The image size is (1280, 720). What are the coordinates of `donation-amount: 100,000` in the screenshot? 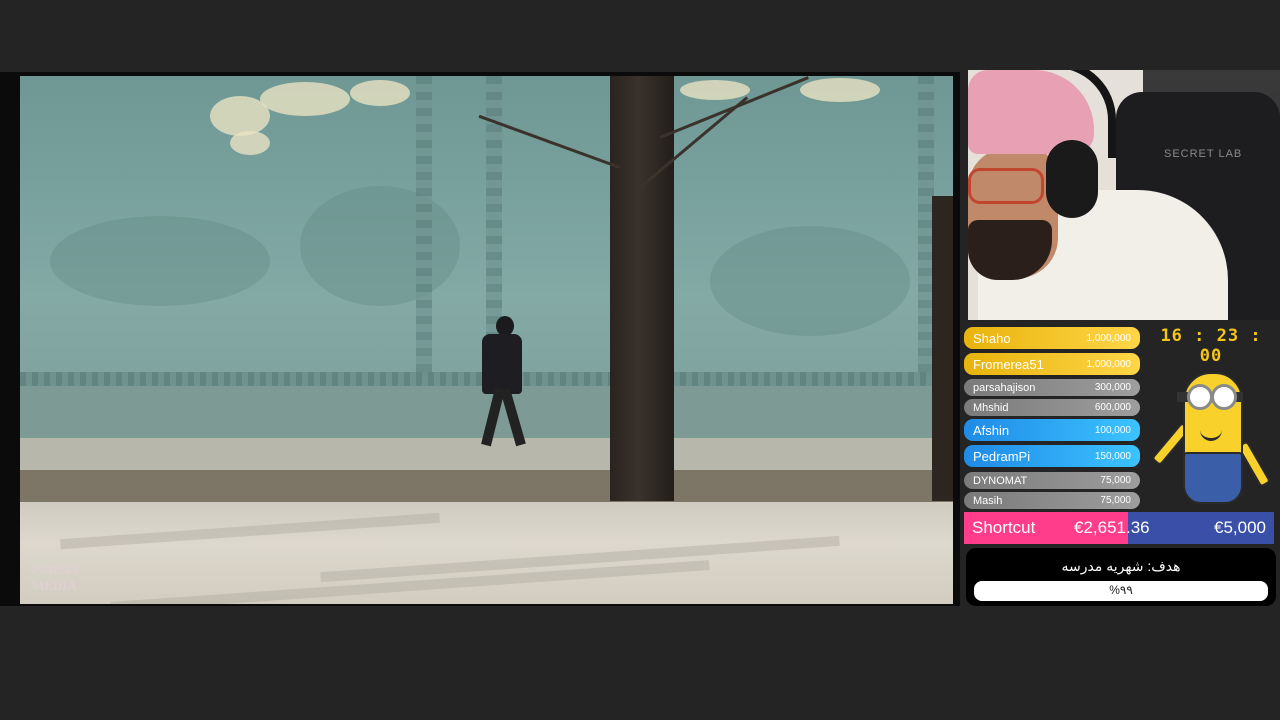 It's located at (1112, 430).